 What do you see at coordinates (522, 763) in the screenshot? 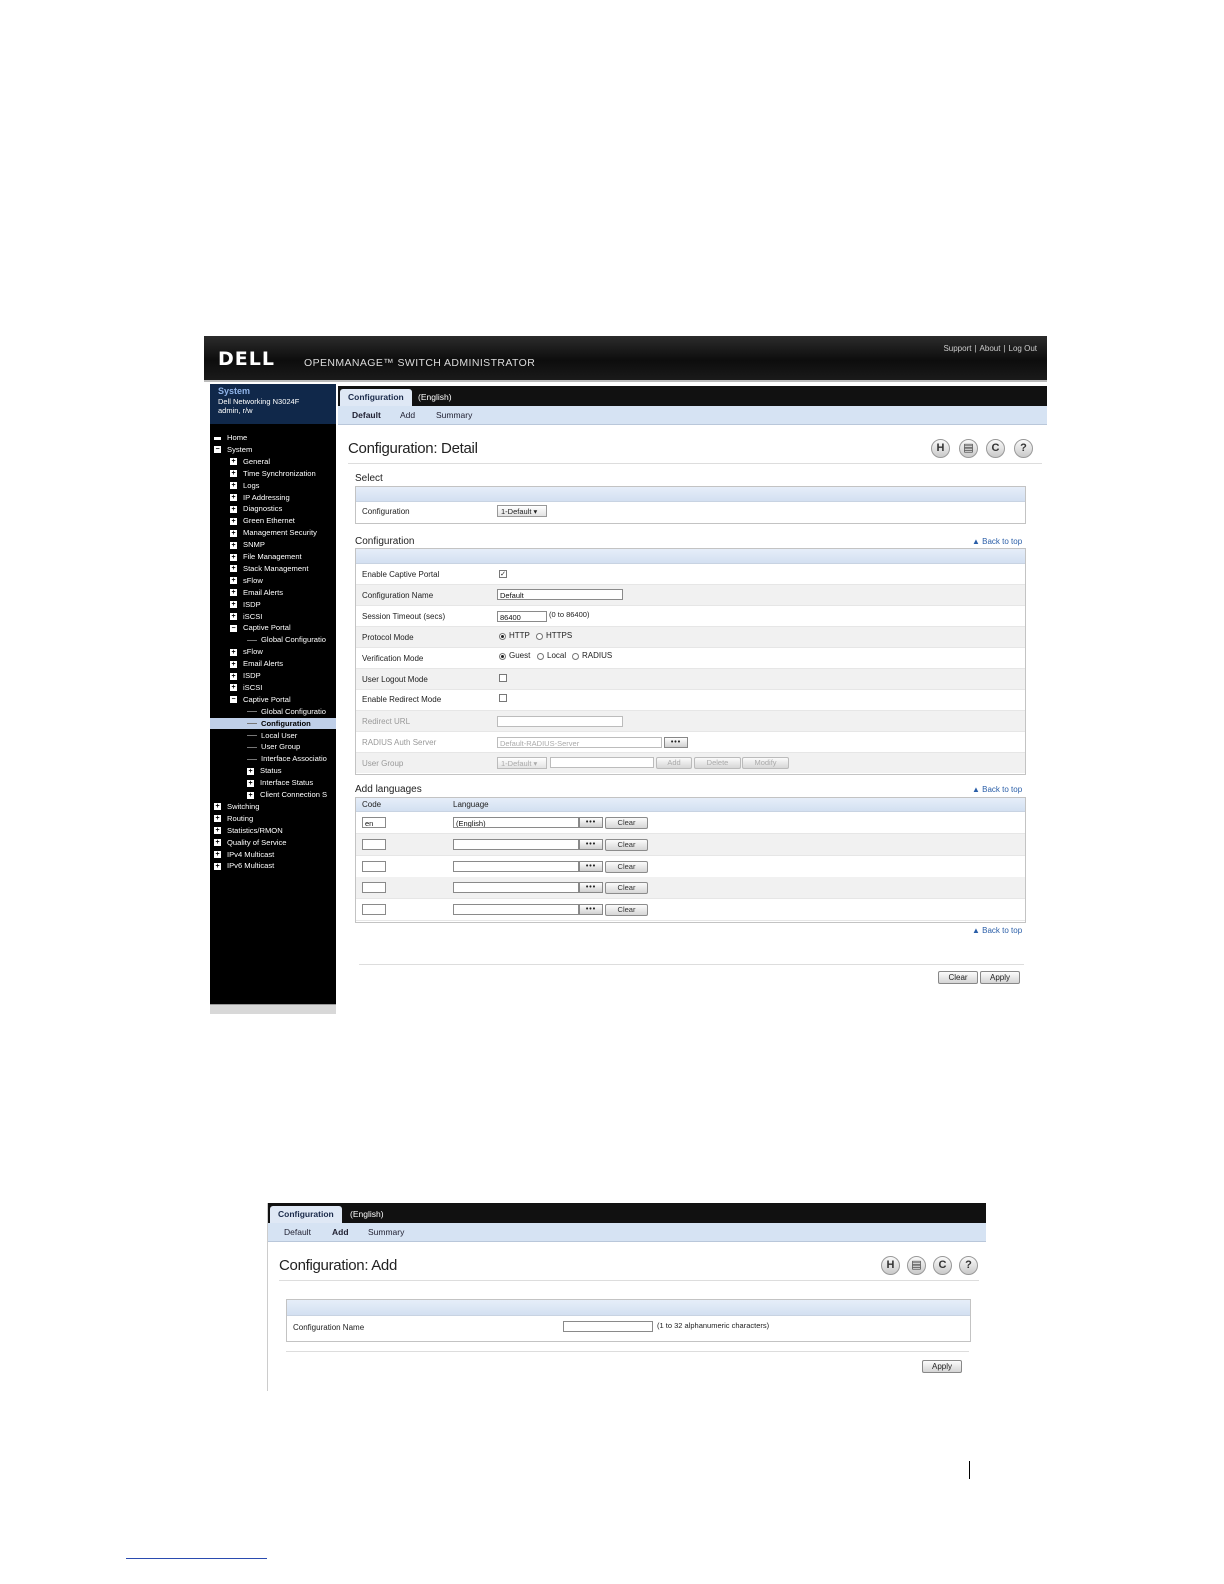
I see `user-group-select: 1-Default ▾` at bounding box center [522, 763].